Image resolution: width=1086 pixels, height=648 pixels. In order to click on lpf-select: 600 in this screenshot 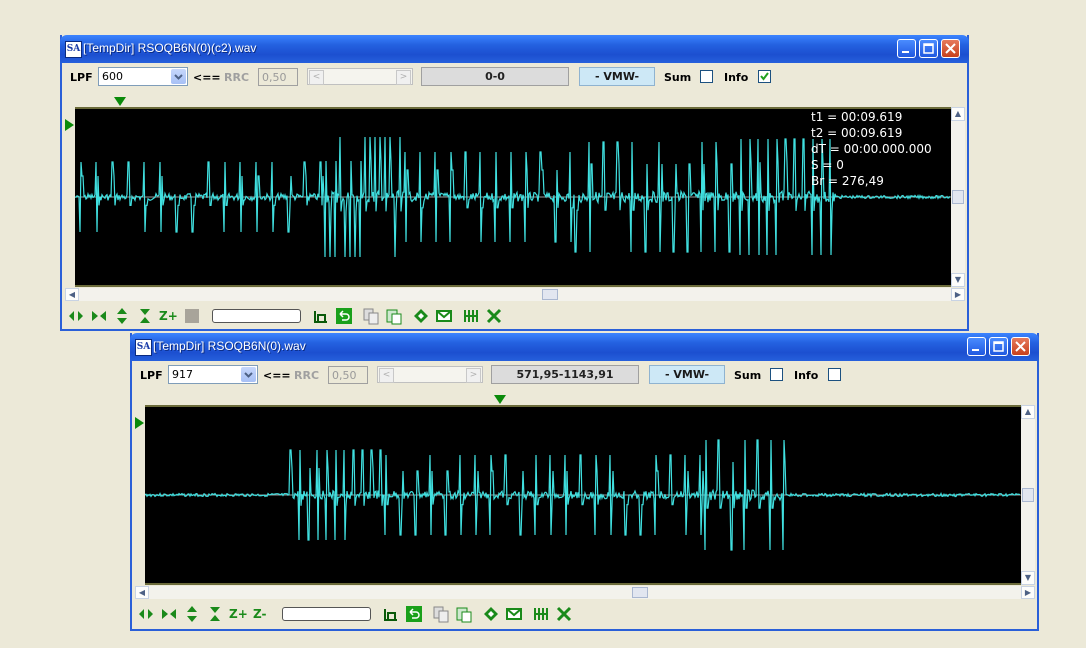, I will do `click(143, 76)`.